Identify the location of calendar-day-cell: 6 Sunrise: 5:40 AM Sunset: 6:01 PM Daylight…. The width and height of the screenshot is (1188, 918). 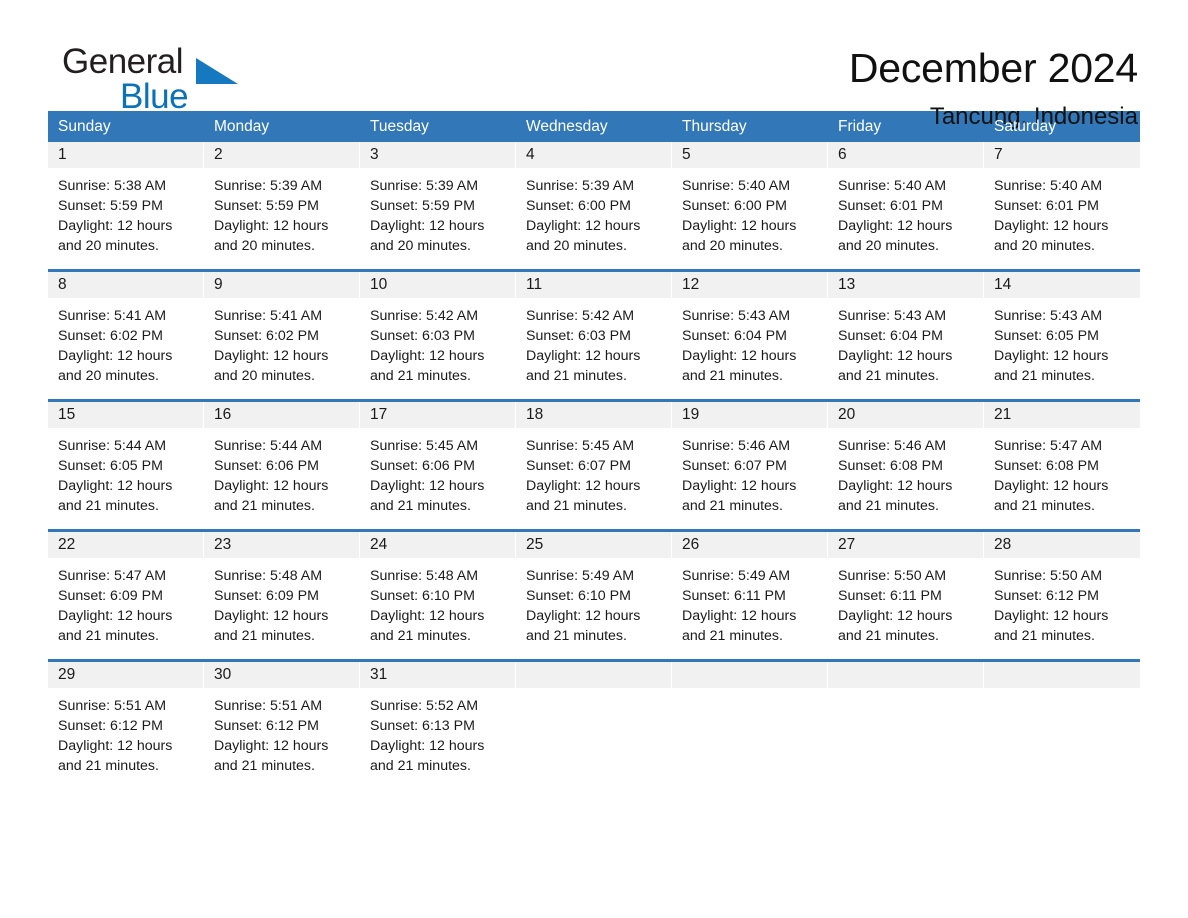
(906, 202).